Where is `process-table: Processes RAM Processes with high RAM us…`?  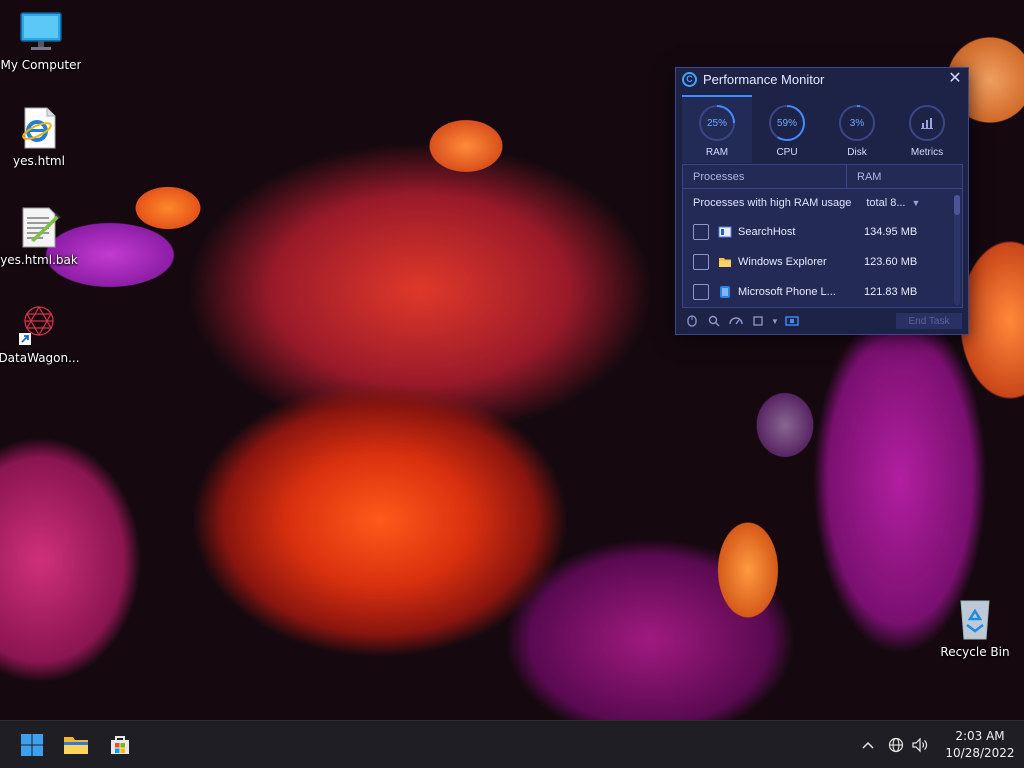 process-table: Processes RAM Processes with high RAM us… is located at coordinates (822, 236).